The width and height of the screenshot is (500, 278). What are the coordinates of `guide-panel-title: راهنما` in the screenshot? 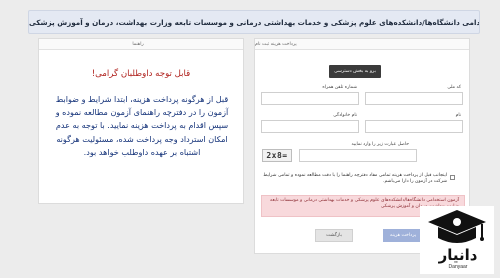 It's located at (141, 44).